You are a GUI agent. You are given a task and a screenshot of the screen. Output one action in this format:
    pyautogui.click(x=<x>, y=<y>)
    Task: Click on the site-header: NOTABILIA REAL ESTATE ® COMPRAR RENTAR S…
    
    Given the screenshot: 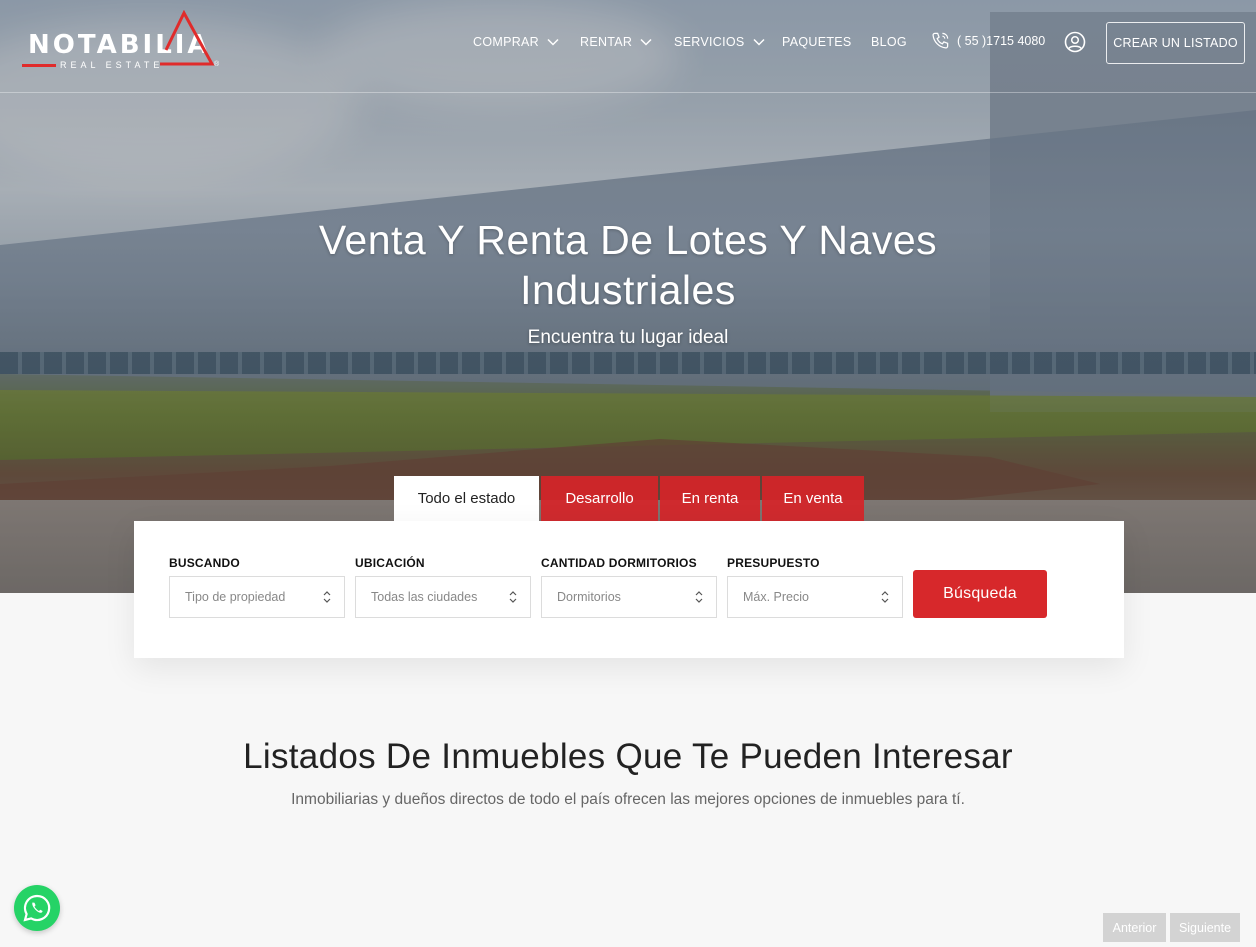 What is the action you would take?
    pyautogui.click(x=628, y=46)
    